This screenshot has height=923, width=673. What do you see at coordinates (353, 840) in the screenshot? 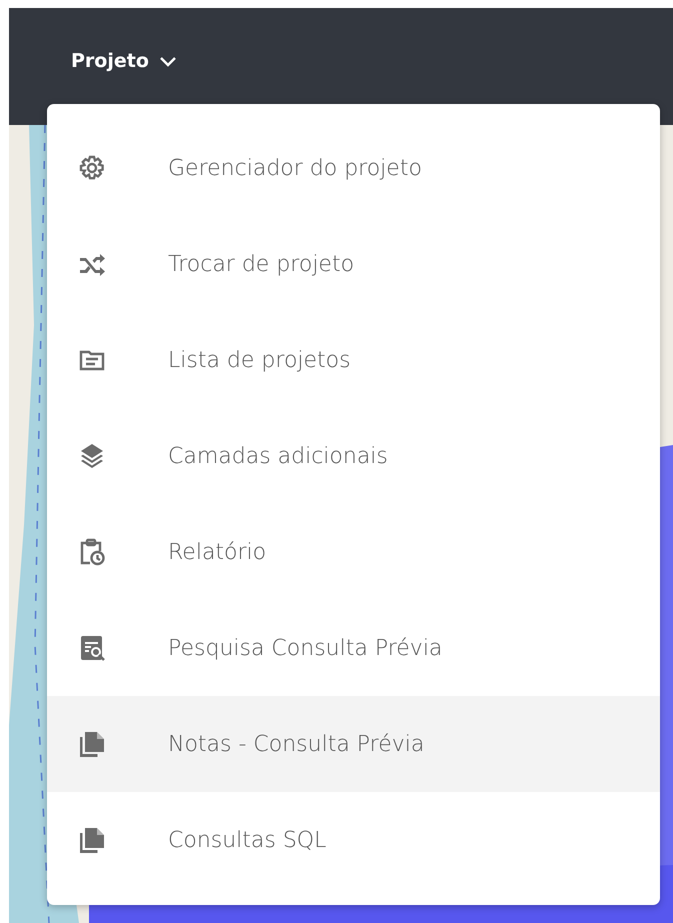
I see `menu-item: Consultas SQL` at bounding box center [353, 840].